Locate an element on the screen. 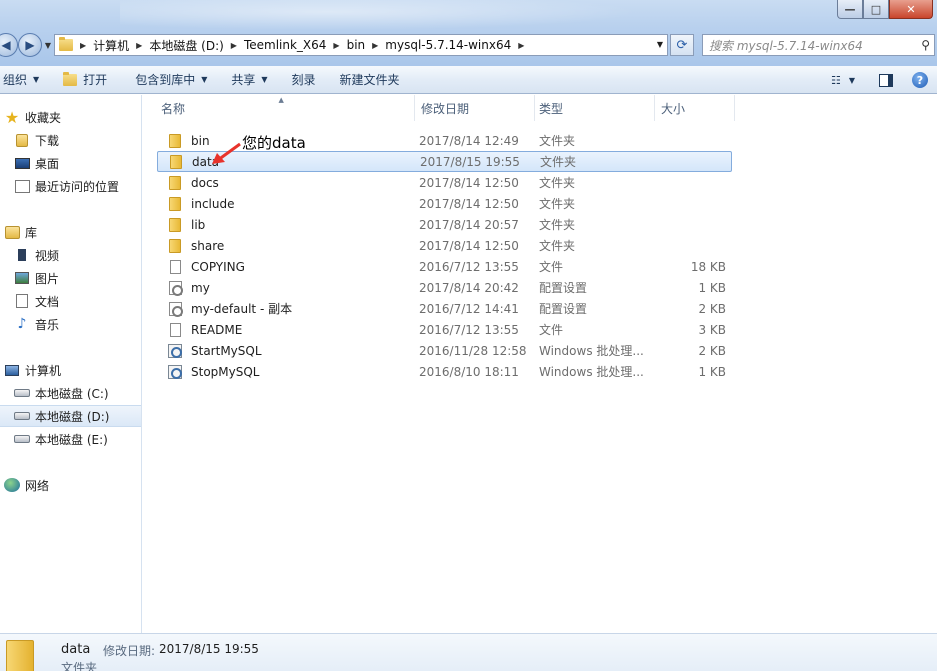  file-row-copying: COPYING 2016/7/12 13:55 文件 18 KB is located at coordinates (444, 266).